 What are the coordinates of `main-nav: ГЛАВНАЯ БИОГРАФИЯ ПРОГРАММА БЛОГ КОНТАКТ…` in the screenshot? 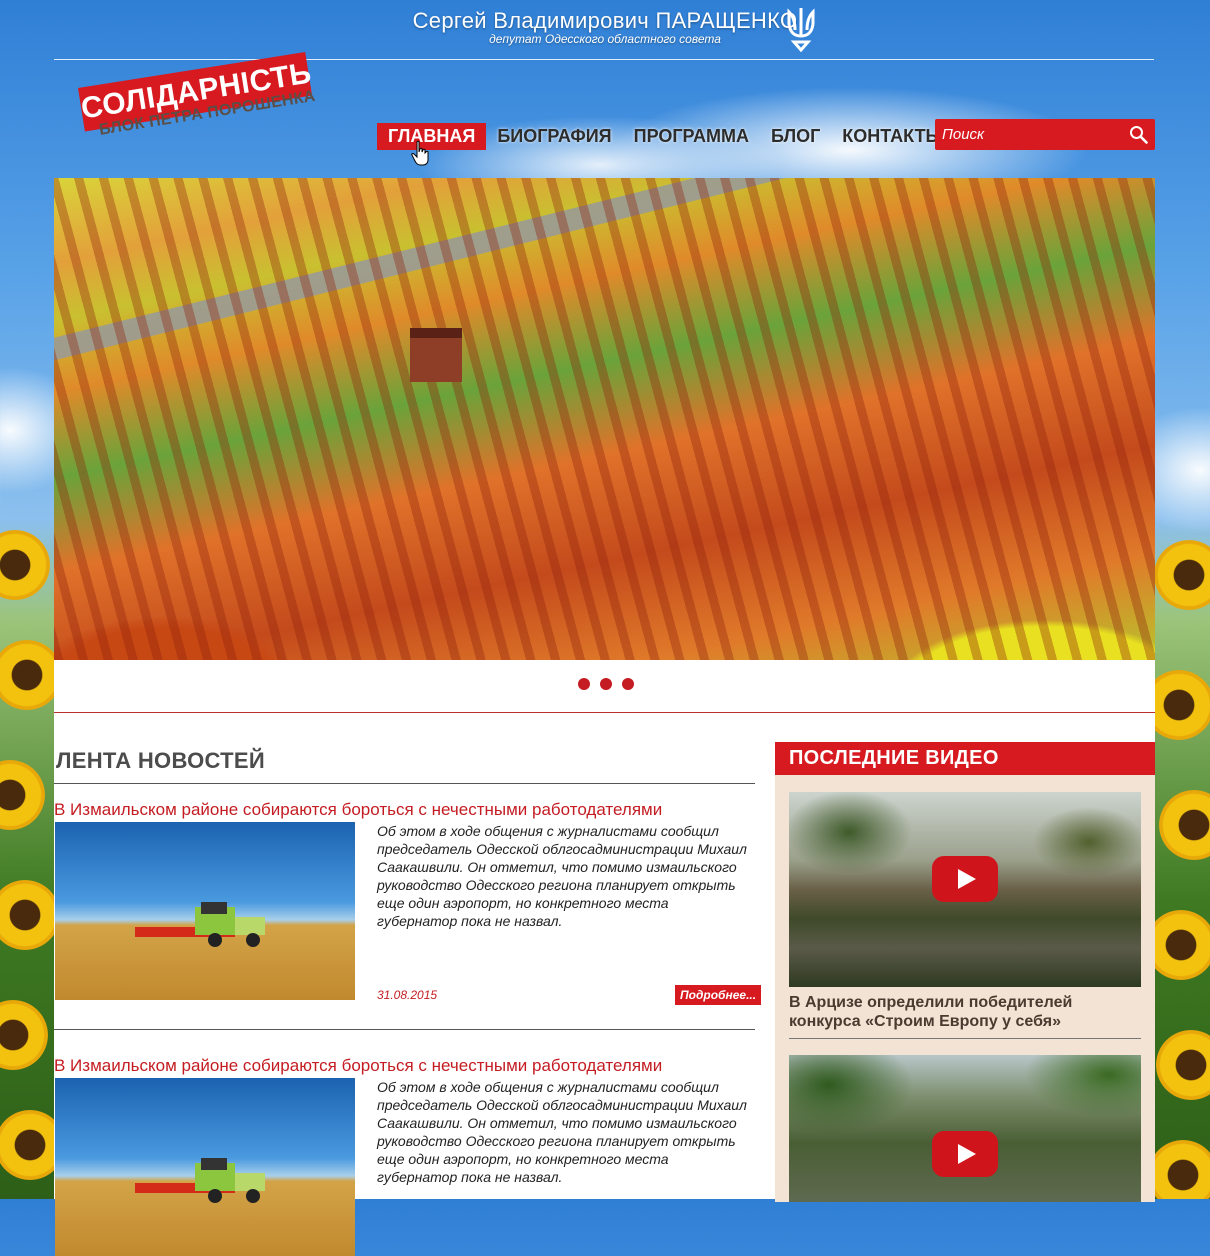 It's located at (665, 136).